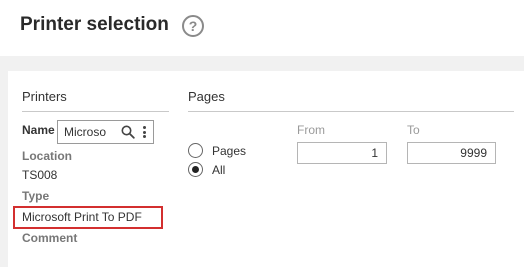 This screenshot has height=267, width=524. I want to click on comment-label: Comment, so click(50, 238).